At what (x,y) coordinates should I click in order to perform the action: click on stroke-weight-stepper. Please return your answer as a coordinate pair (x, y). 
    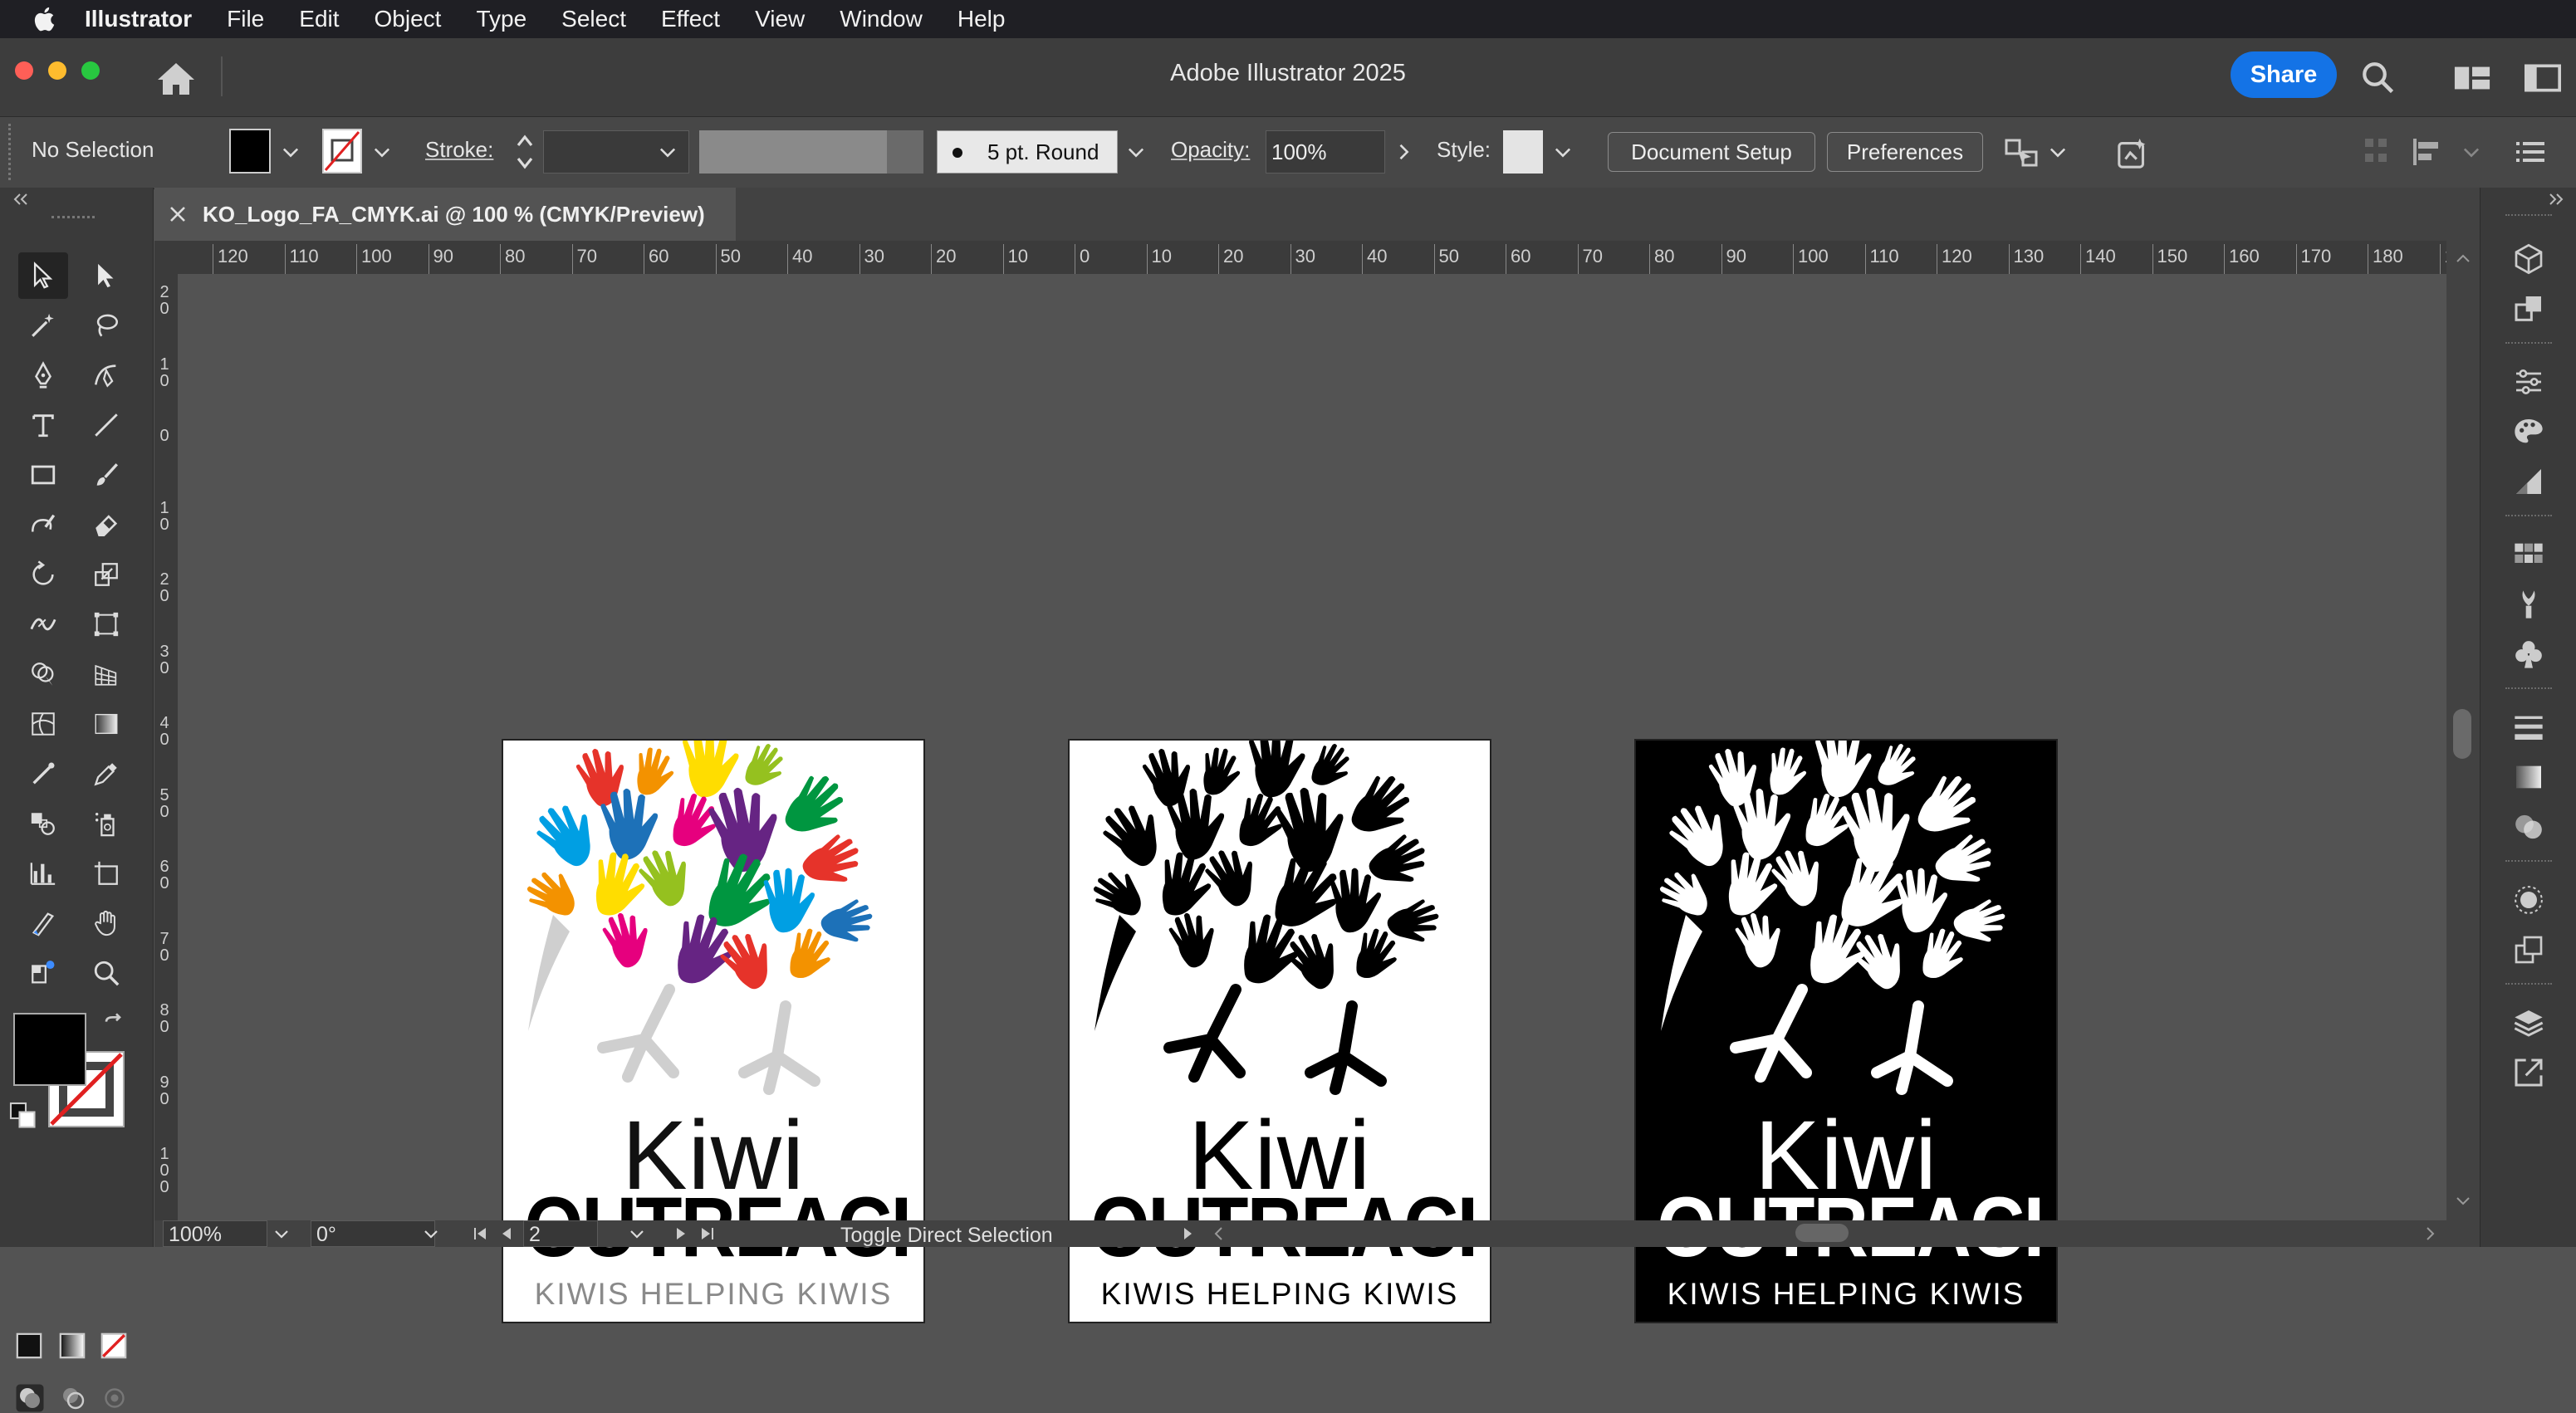
    Looking at the image, I should click on (525, 152).